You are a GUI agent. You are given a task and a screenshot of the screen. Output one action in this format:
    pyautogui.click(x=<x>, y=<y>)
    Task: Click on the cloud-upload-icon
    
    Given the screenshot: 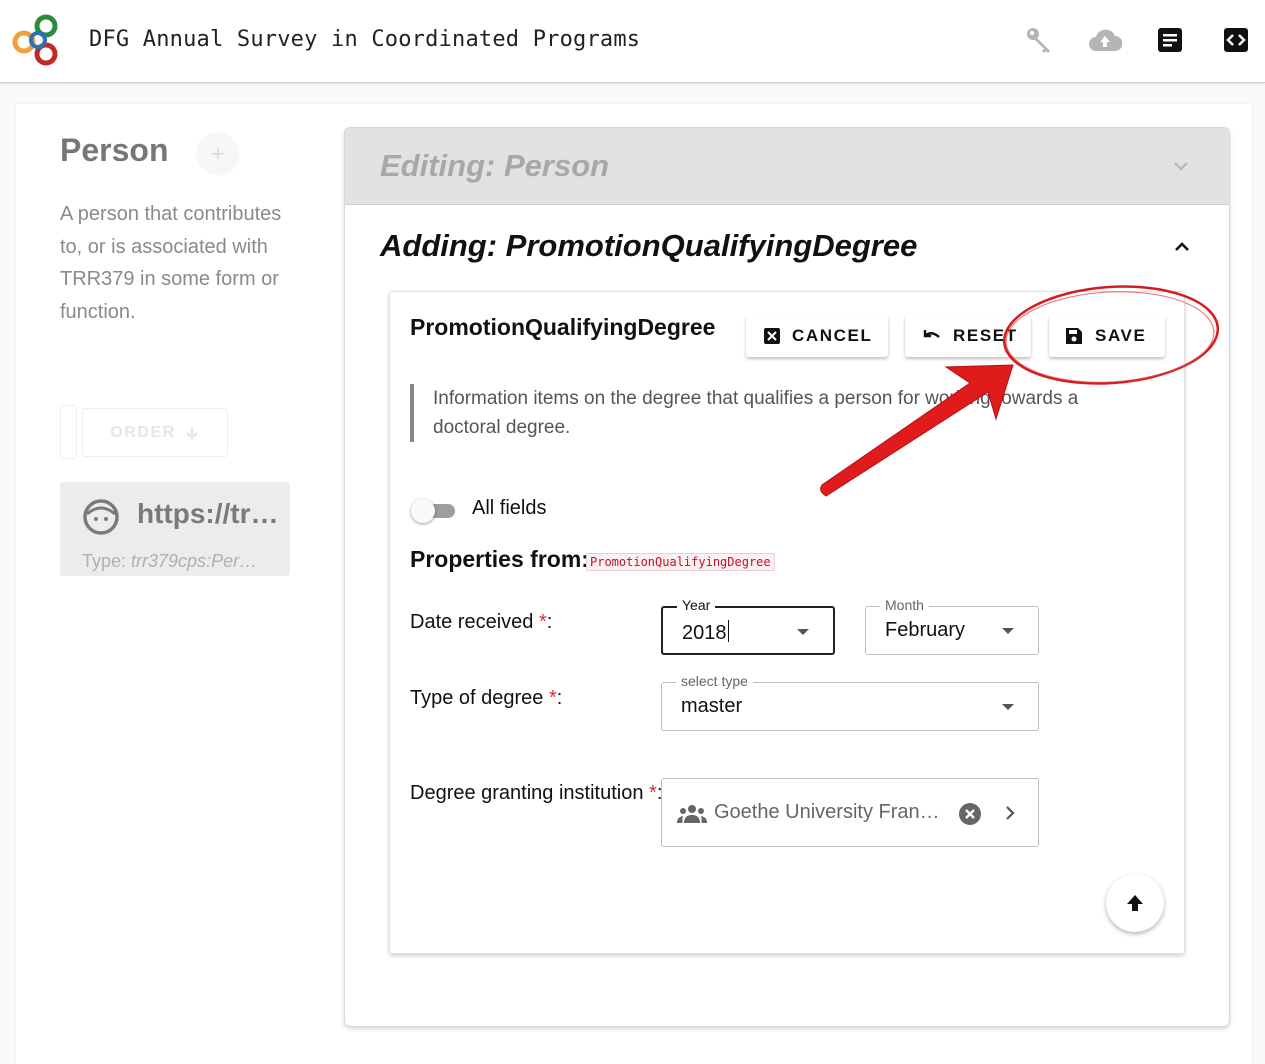 What is the action you would take?
    pyautogui.click(x=1105, y=40)
    